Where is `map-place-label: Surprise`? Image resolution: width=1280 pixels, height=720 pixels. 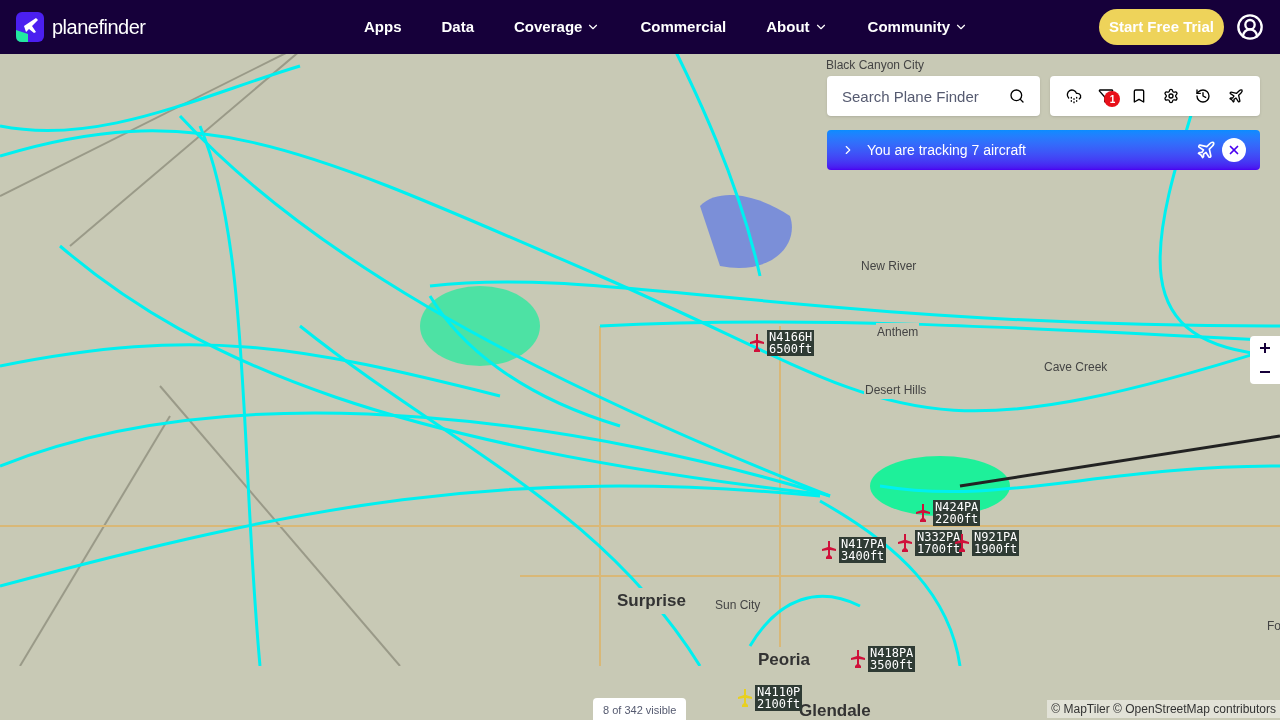
map-place-label: Surprise is located at coordinates (651, 601).